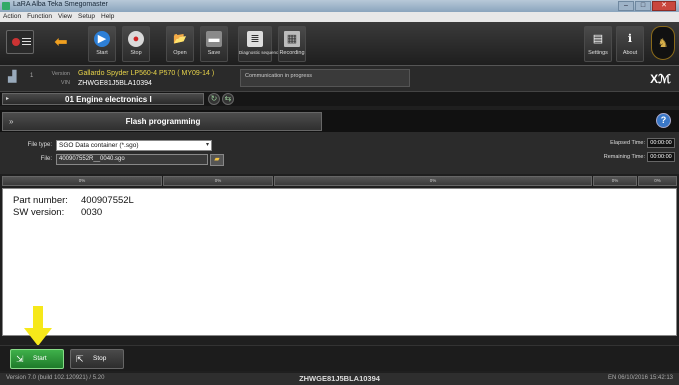 The image size is (679, 385). Describe the element at coordinates (664, 6) in the screenshot. I see `close-icon: ✕` at that location.